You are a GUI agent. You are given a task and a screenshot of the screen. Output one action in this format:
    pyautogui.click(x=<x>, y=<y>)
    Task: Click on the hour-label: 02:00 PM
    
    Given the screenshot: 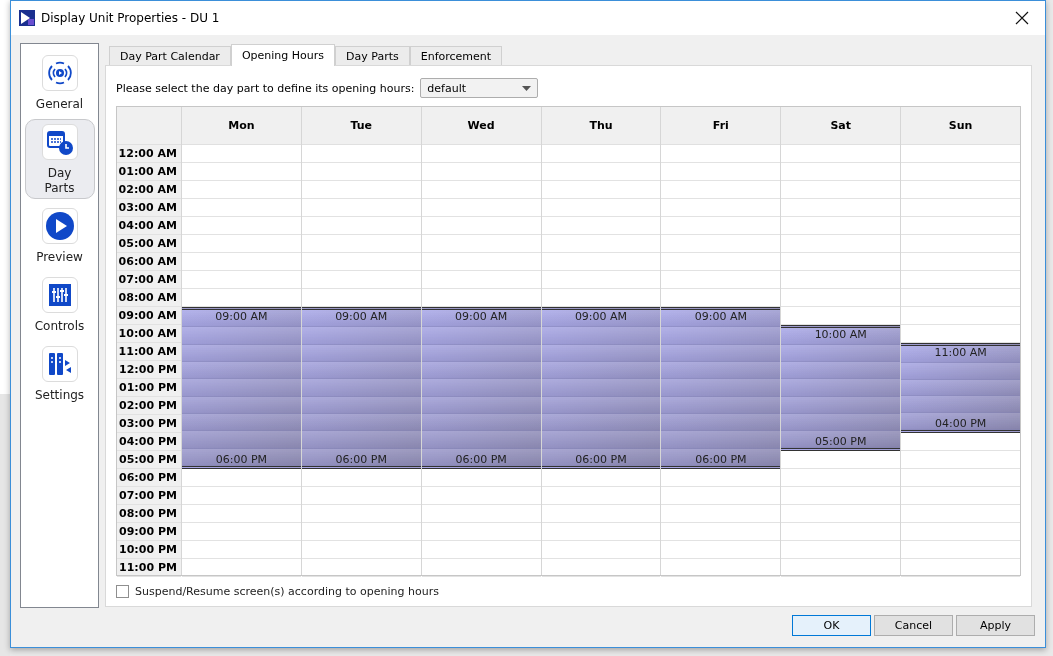 What is the action you would take?
    pyautogui.click(x=149, y=406)
    